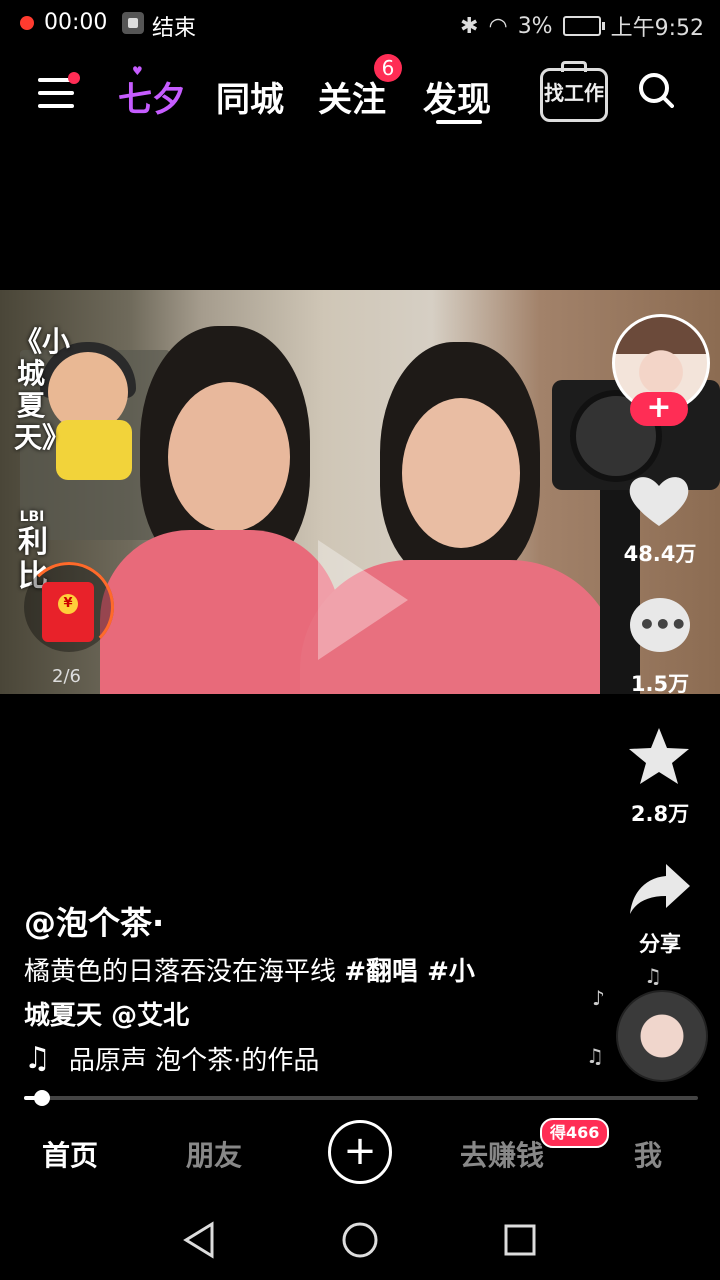 This screenshot has height=1280, width=720. I want to click on recents-icon, so click(520, 1240).